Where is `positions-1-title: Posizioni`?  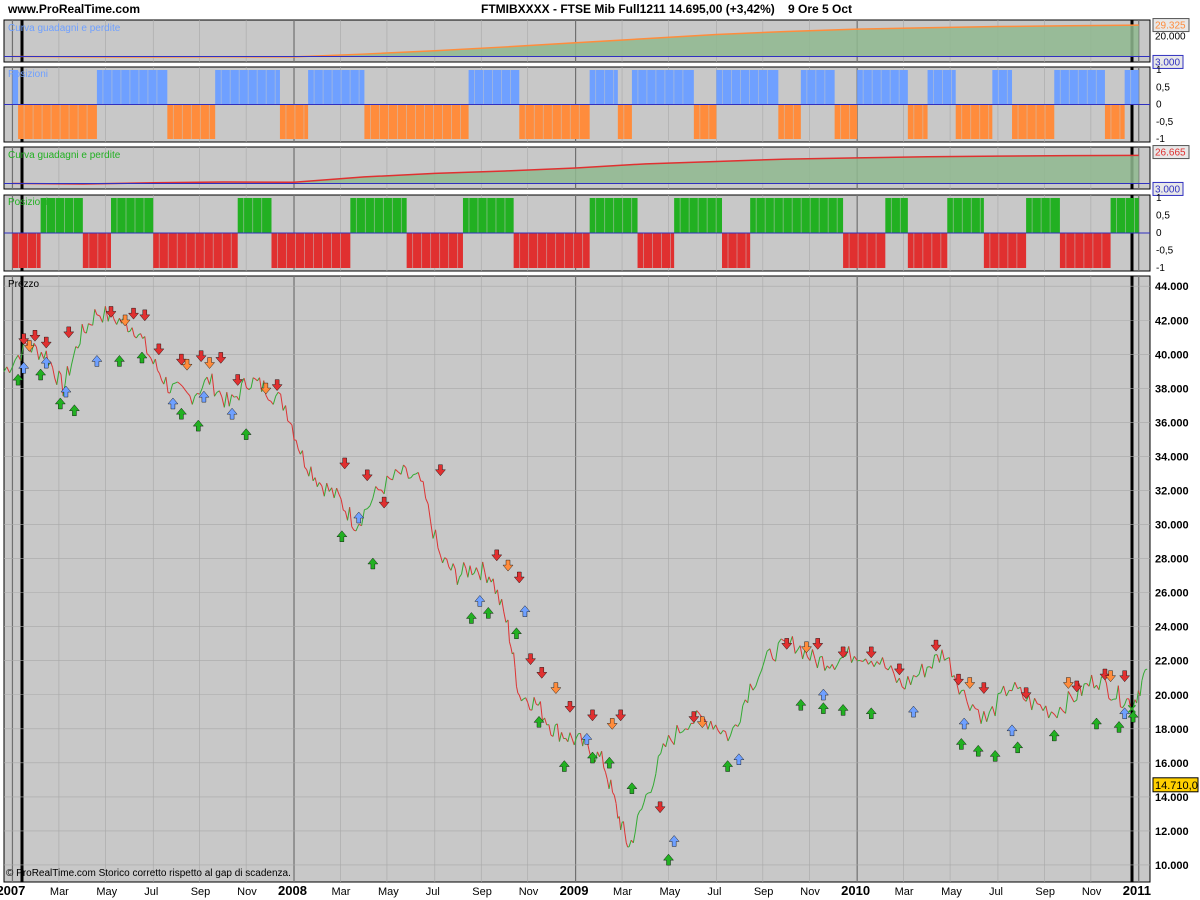
positions-1-title: Posizioni is located at coordinates (28, 74).